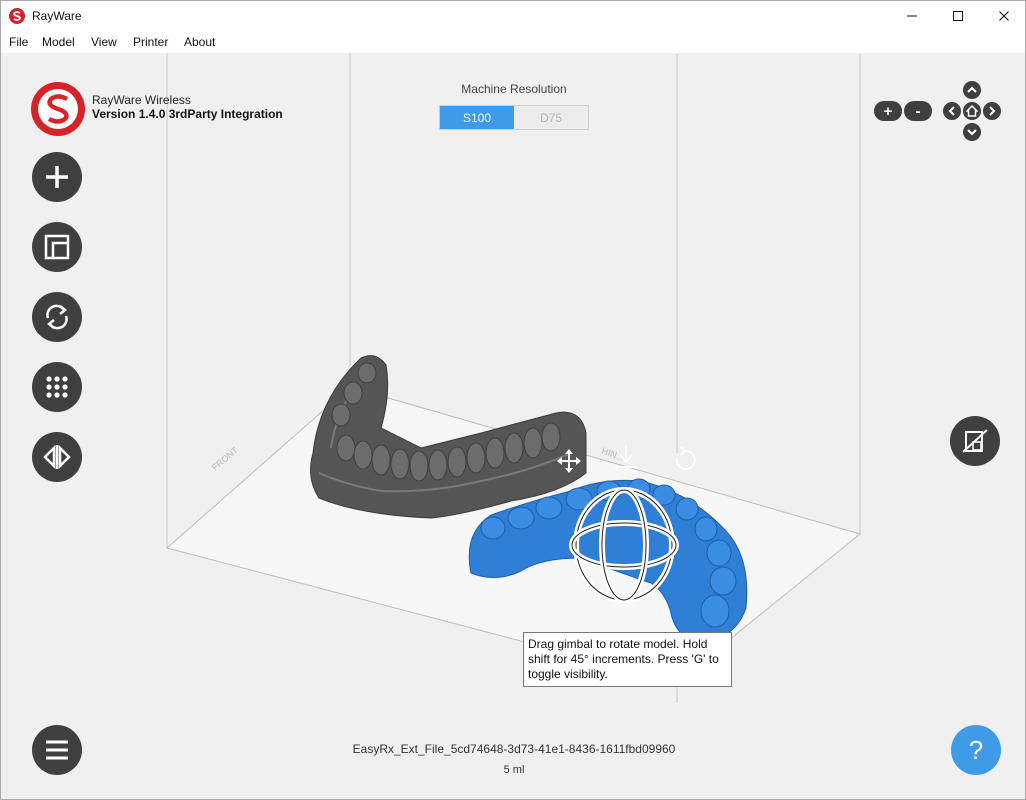 This screenshot has width=1026, height=800. I want to click on rotate-arrows-icon, so click(57, 317).